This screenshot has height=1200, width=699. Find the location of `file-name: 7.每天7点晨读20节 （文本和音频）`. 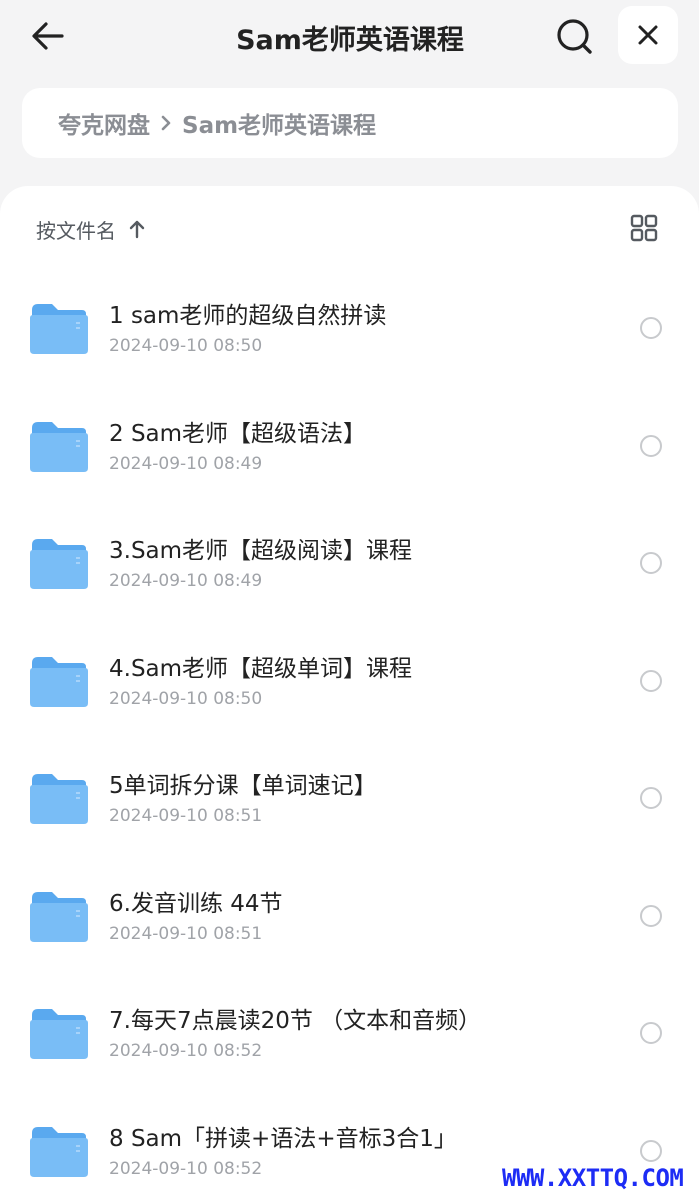

file-name: 7.每天7点晨读20节 （文本和音频） is located at coordinates (295, 1021).